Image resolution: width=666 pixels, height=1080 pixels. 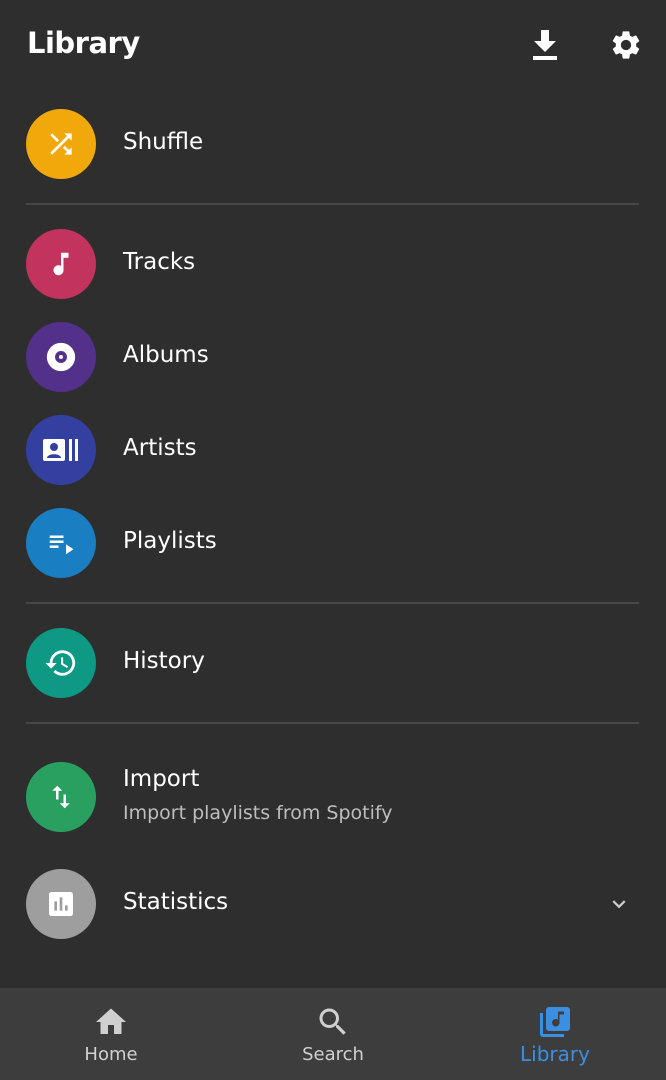 What do you see at coordinates (333, 450) in the screenshot?
I see `artists-item: Artists` at bounding box center [333, 450].